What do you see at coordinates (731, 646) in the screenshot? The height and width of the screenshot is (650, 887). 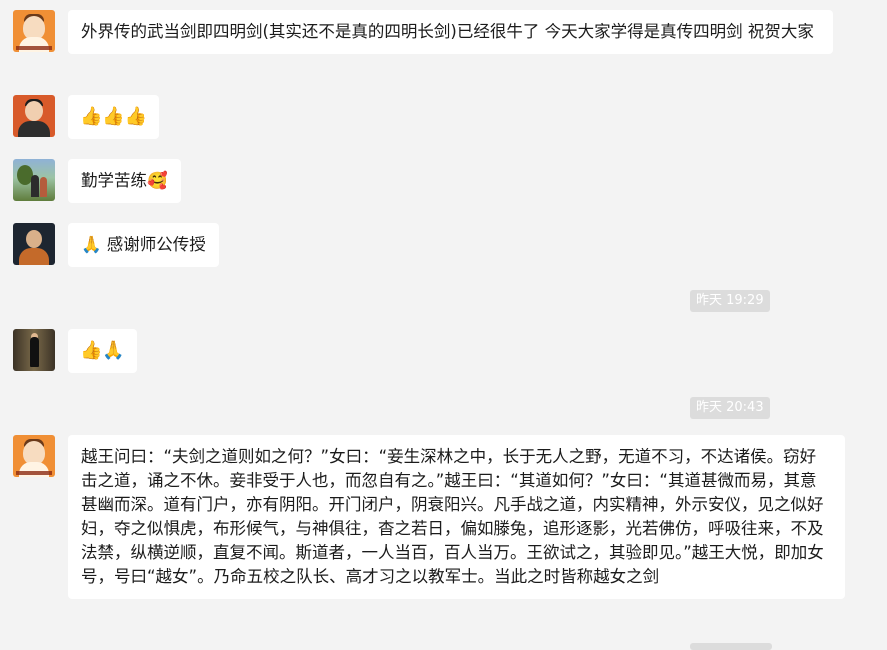 I see `timestamp-partial` at bounding box center [731, 646].